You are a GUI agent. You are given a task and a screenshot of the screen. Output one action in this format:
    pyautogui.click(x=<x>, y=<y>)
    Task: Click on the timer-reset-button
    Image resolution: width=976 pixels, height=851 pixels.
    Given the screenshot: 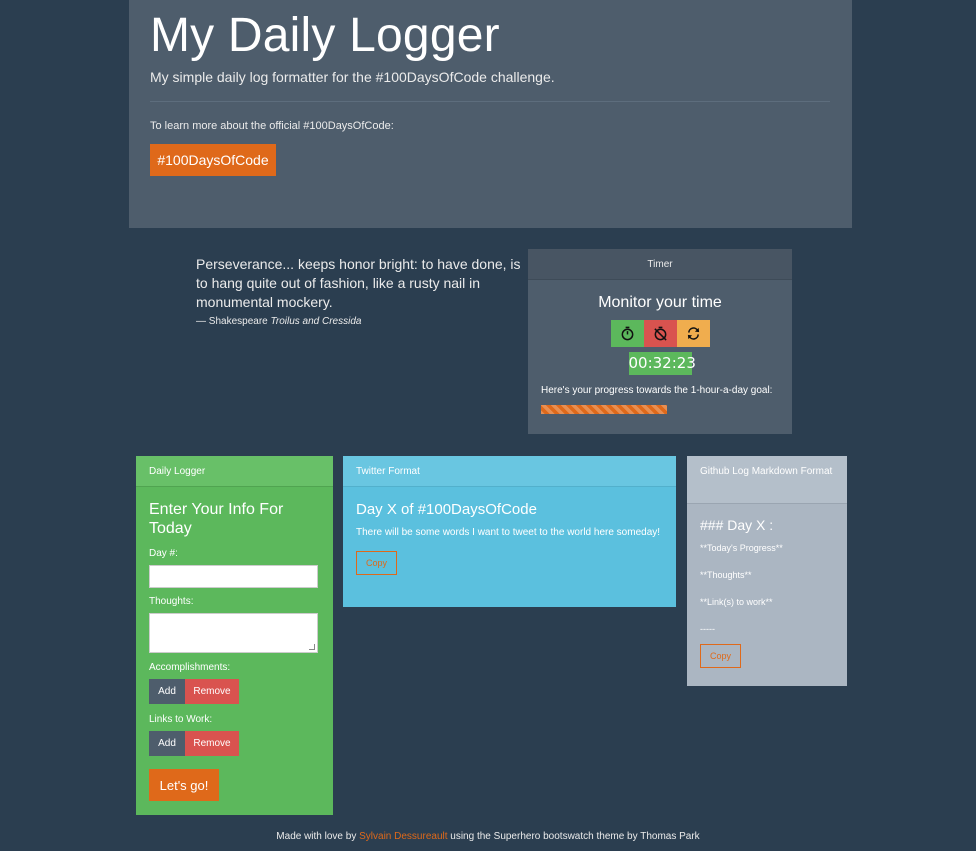 What is the action you would take?
    pyautogui.click(x=693, y=333)
    